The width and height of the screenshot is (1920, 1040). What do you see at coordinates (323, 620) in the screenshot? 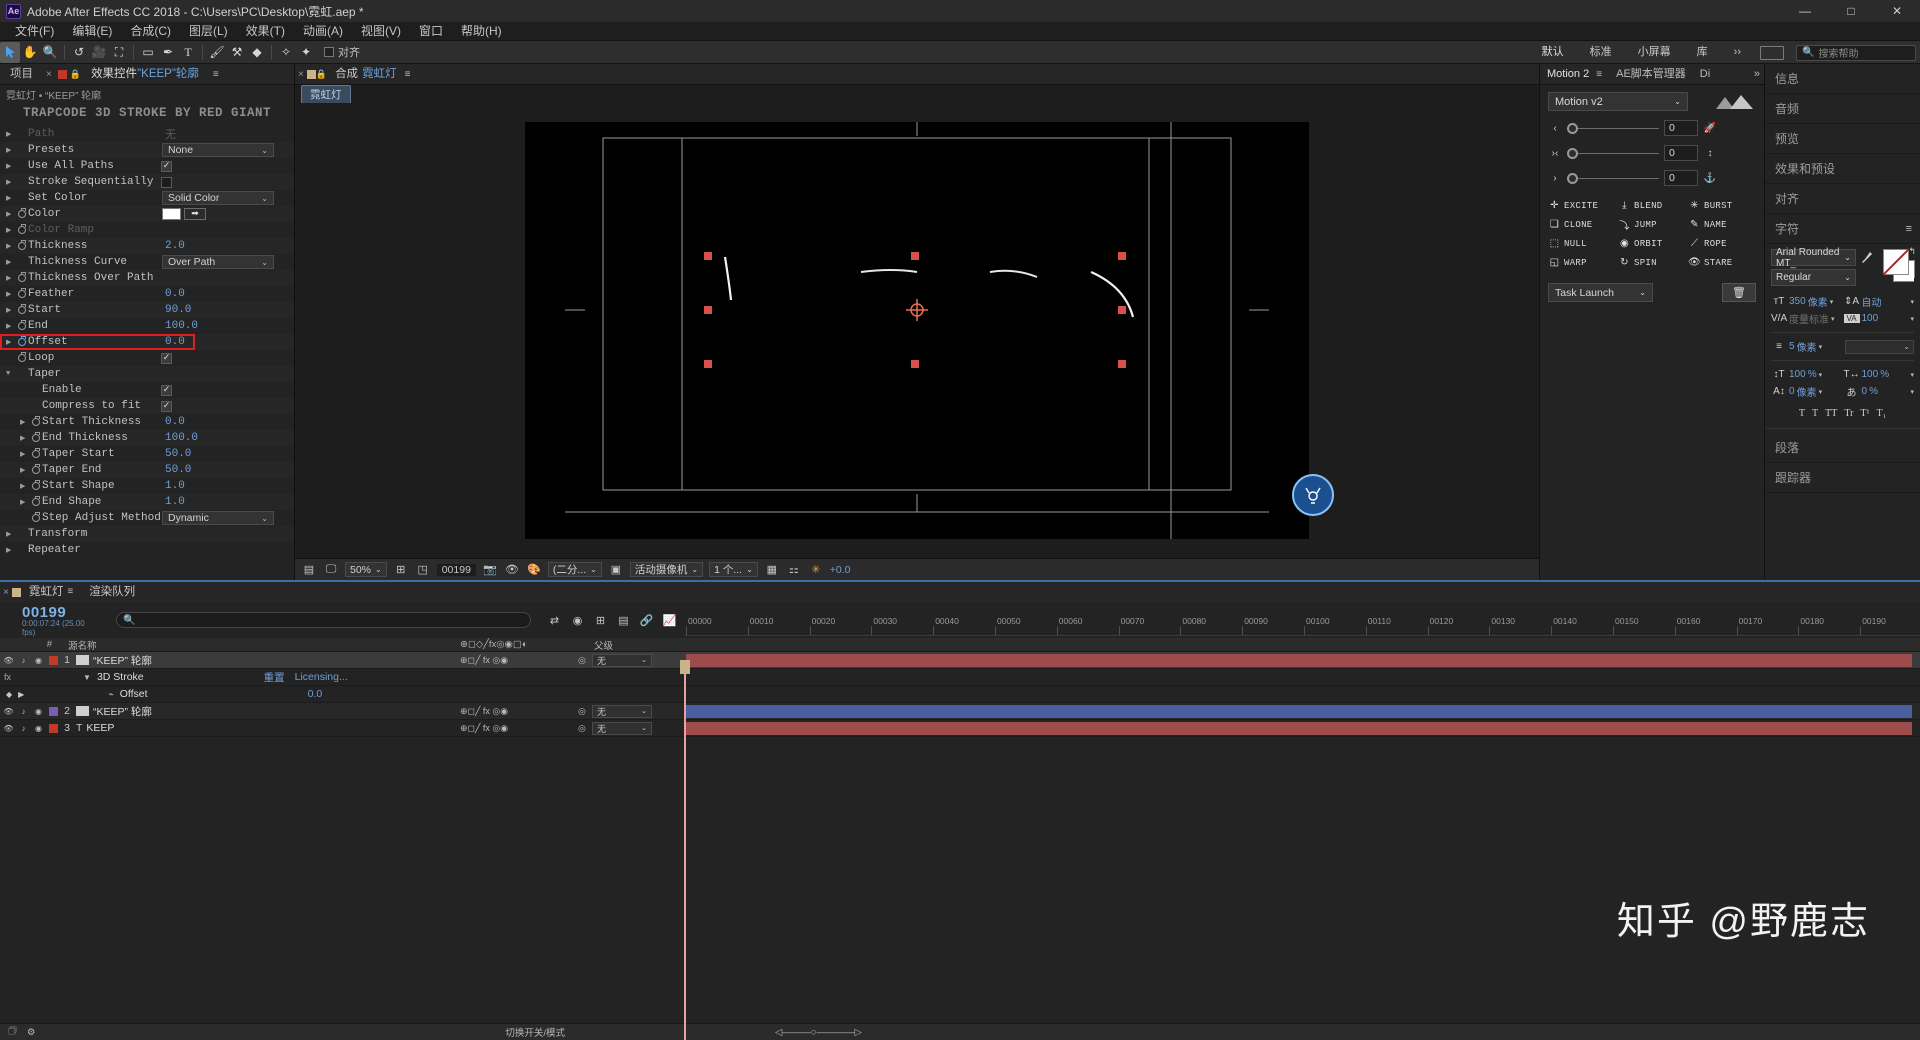
I see `search-input: 🔍` at bounding box center [323, 620].